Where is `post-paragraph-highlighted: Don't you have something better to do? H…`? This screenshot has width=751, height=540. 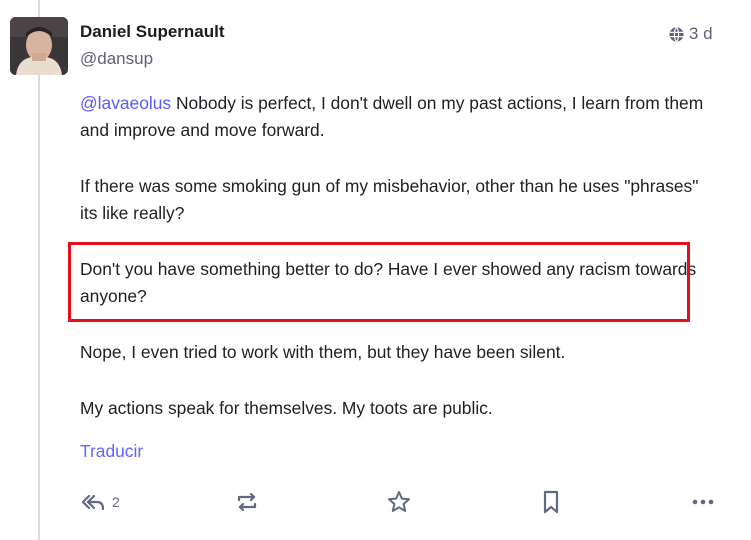
post-paragraph-highlighted: Don't you have something better to do? H… is located at coordinates (388, 282).